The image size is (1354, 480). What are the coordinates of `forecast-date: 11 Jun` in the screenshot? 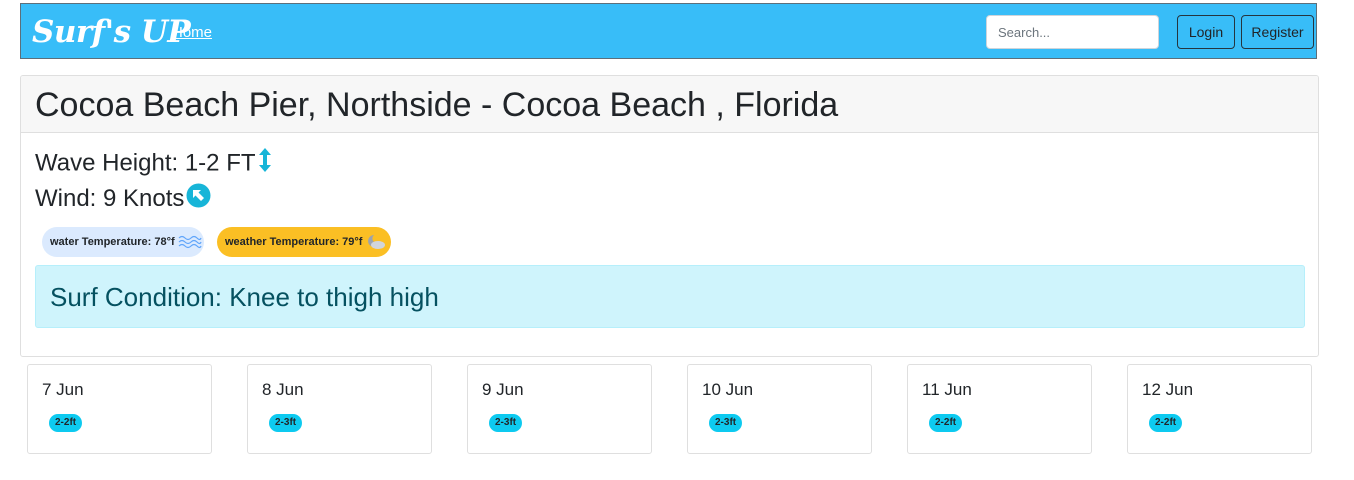 It's located at (947, 389).